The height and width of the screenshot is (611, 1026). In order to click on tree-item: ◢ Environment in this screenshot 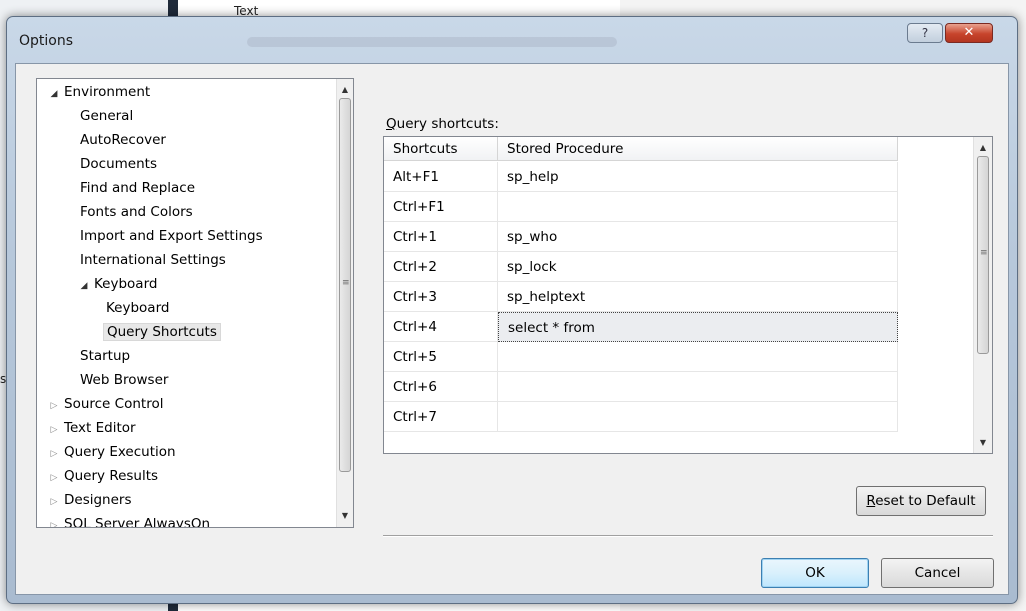, I will do `click(100, 92)`.